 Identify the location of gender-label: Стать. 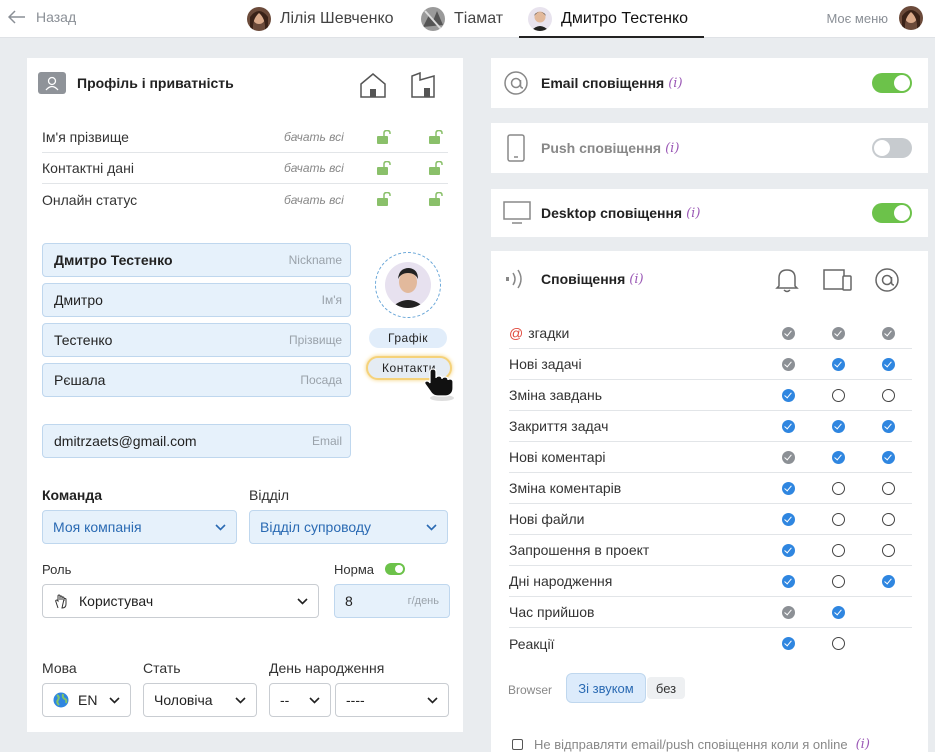
(162, 668).